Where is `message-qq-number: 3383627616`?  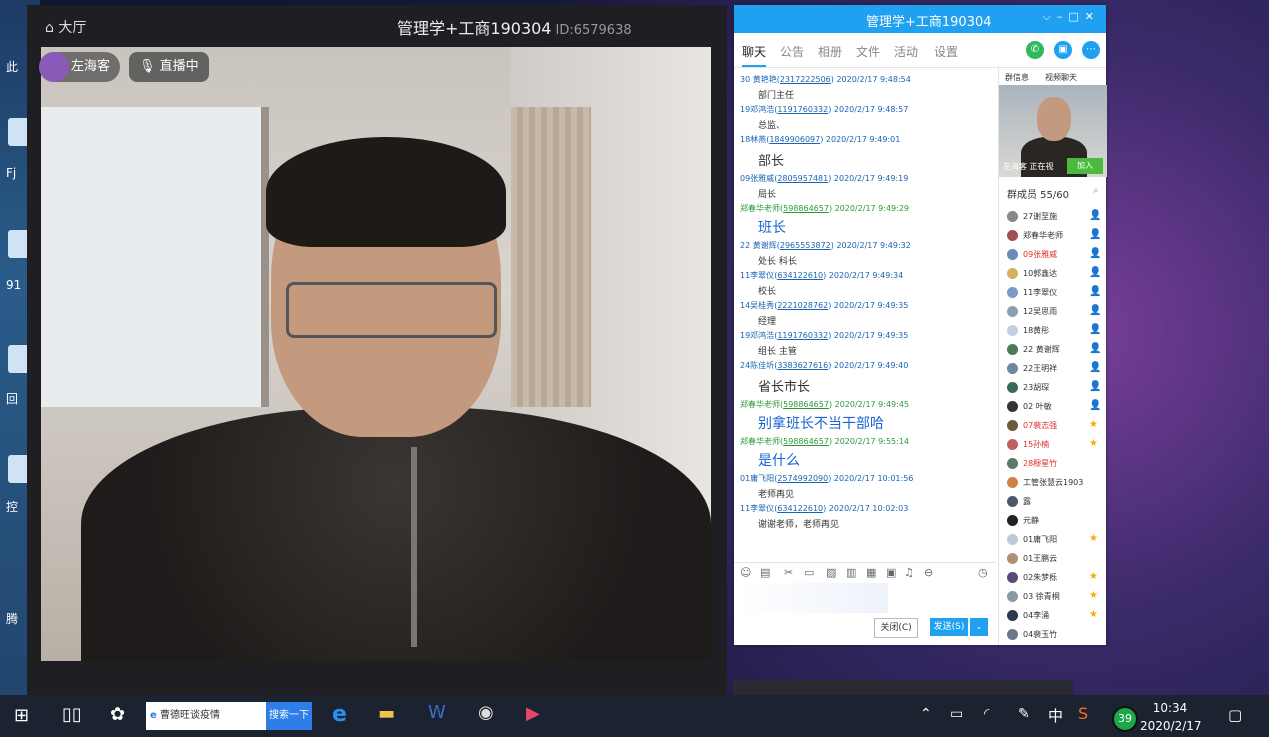
message-qq-number: 3383627616 is located at coordinates (802, 365).